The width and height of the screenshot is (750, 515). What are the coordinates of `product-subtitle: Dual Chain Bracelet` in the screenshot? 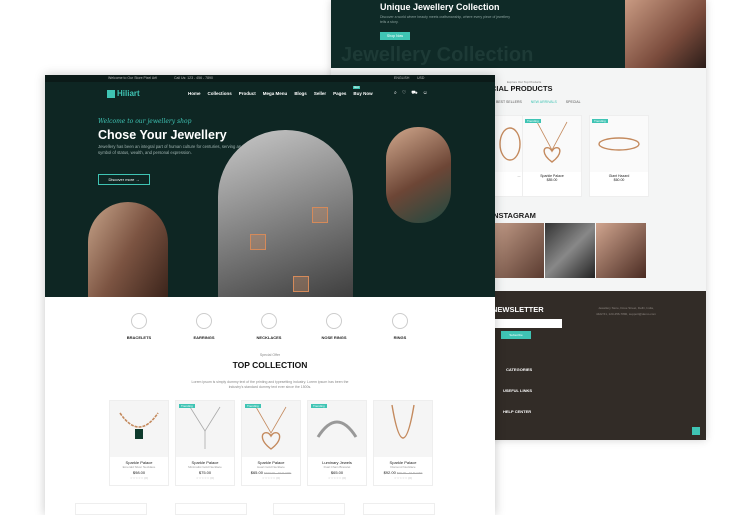 It's located at (337, 467).